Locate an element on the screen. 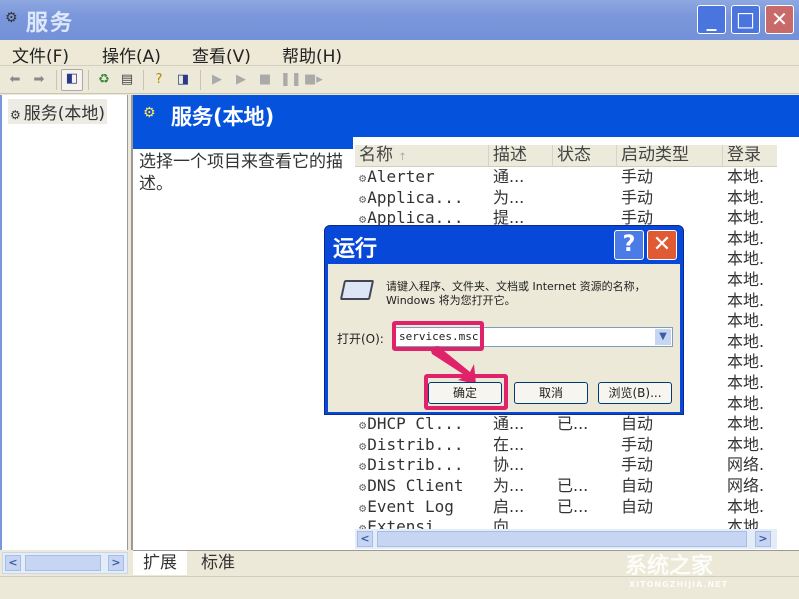 Image resolution: width=799 pixels, height=599 pixels. tree-horizontal-scrollbar: < > is located at coordinates (65, 563).